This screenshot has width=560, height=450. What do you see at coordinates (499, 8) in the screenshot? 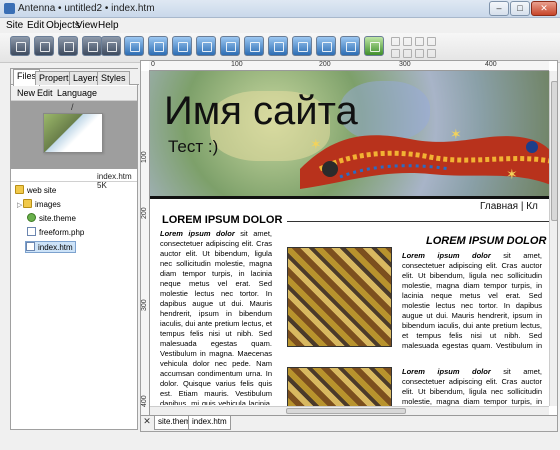
I see `minimize-button: –` at bounding box center [499, 8].